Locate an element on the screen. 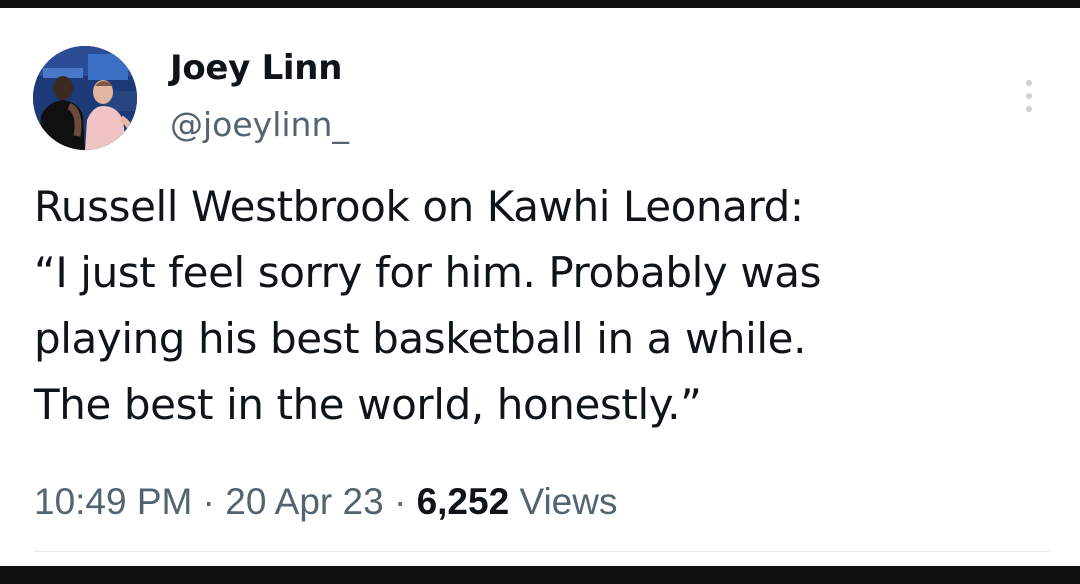  author-handle: @joeylinn_ is located at coordinates (259, 125).